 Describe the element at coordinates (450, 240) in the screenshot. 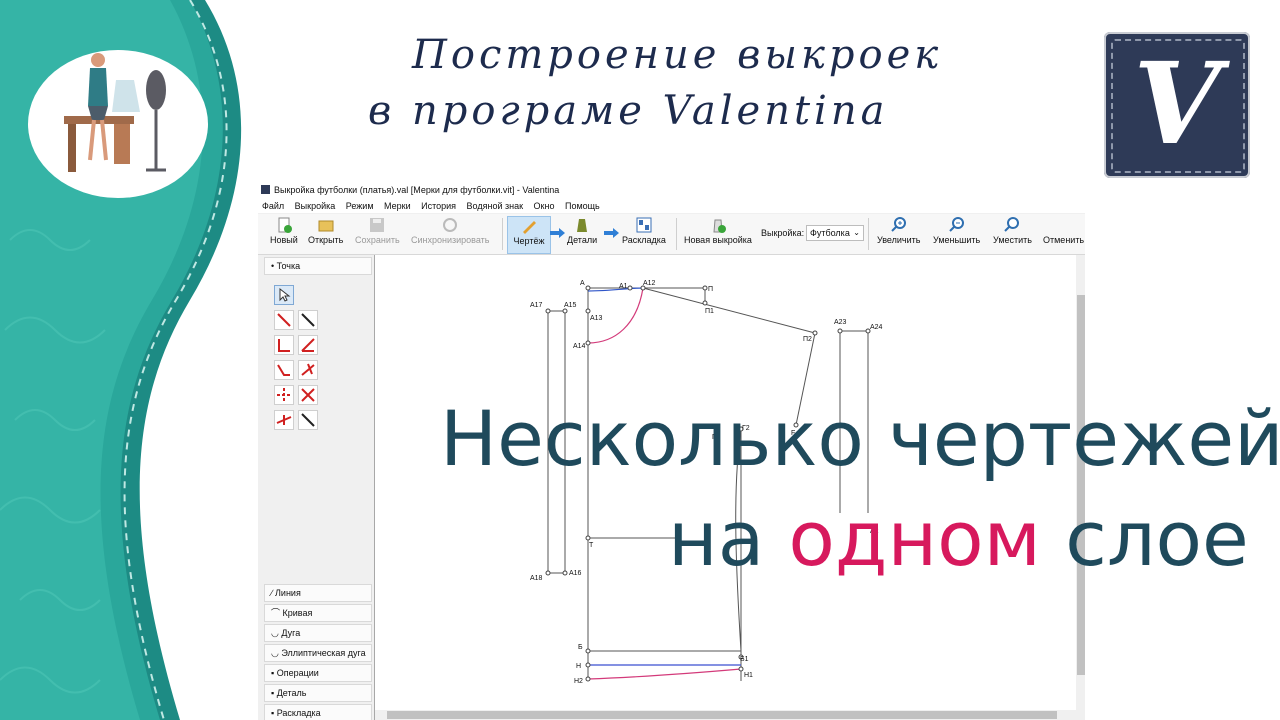

I see `sync-label: Синхронизировать` at that location.